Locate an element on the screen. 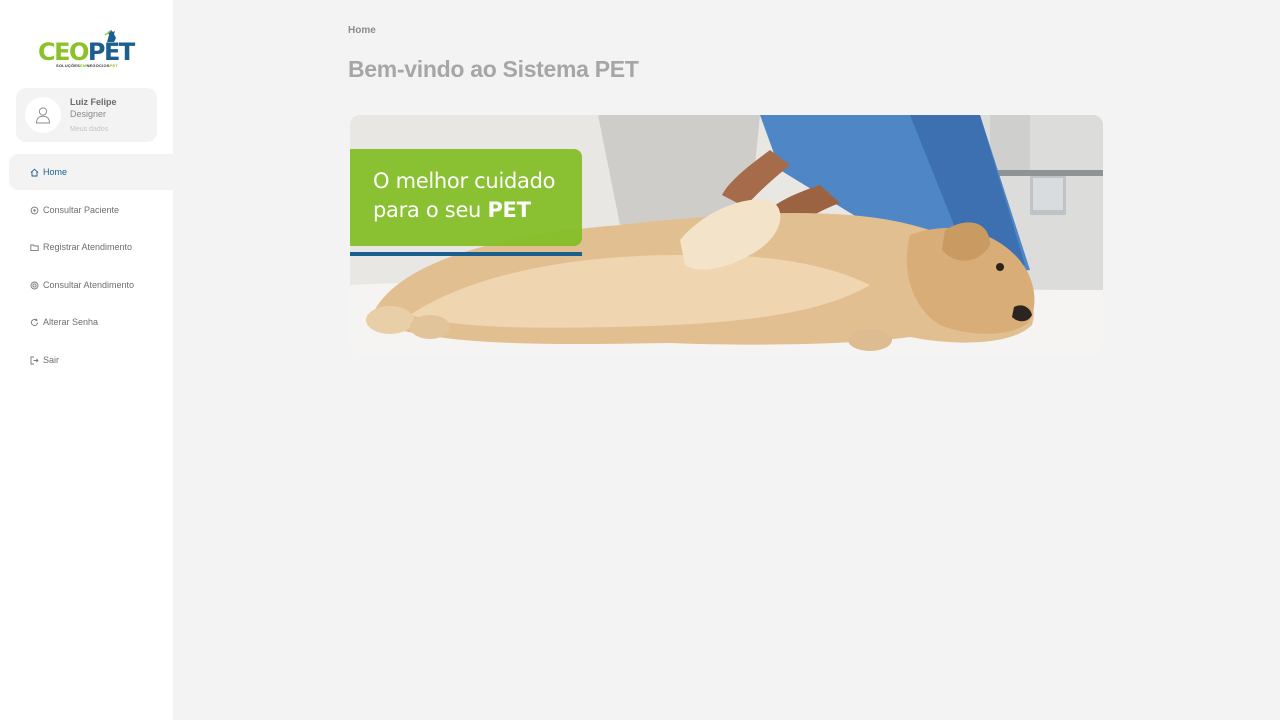  banner-slogan-line1: O melhor cuidado is located at coordinates (464, 181).